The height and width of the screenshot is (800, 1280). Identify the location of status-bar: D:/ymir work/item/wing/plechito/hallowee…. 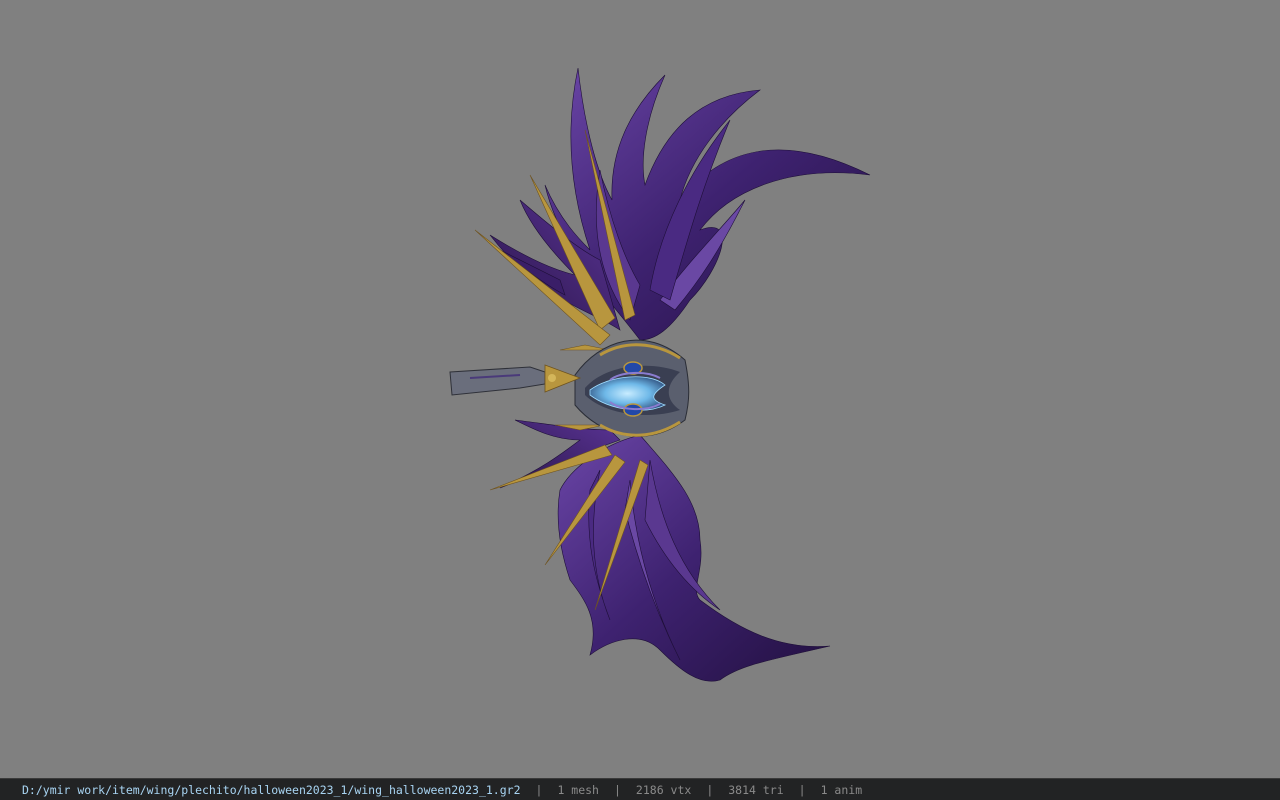
(640, 789).